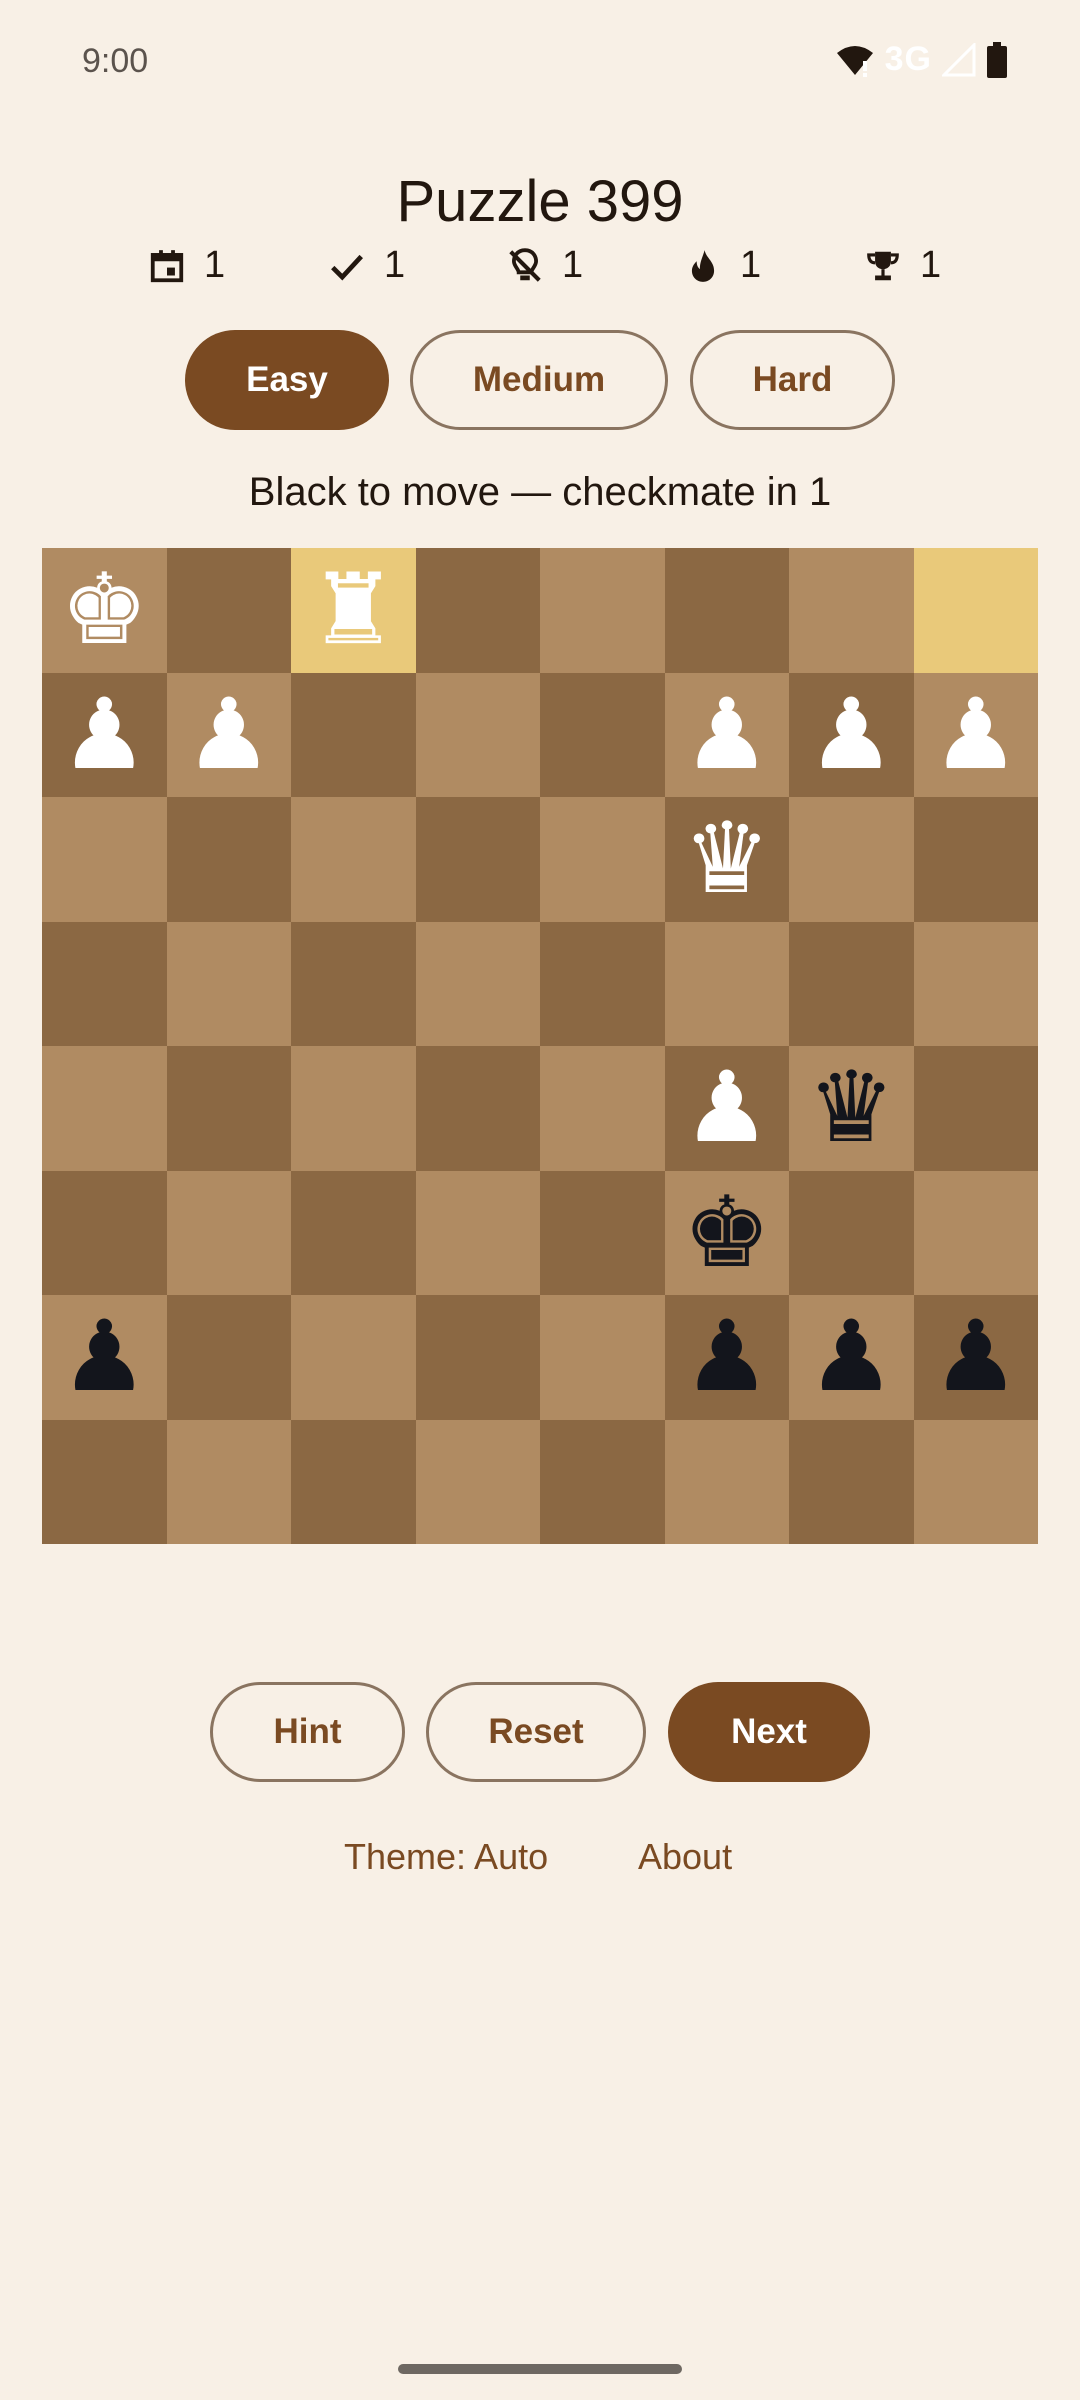 The height and width of the screenshot is (2400, 1080). I want to click on difficulty-medium-button: Medium, so click(539, 380).